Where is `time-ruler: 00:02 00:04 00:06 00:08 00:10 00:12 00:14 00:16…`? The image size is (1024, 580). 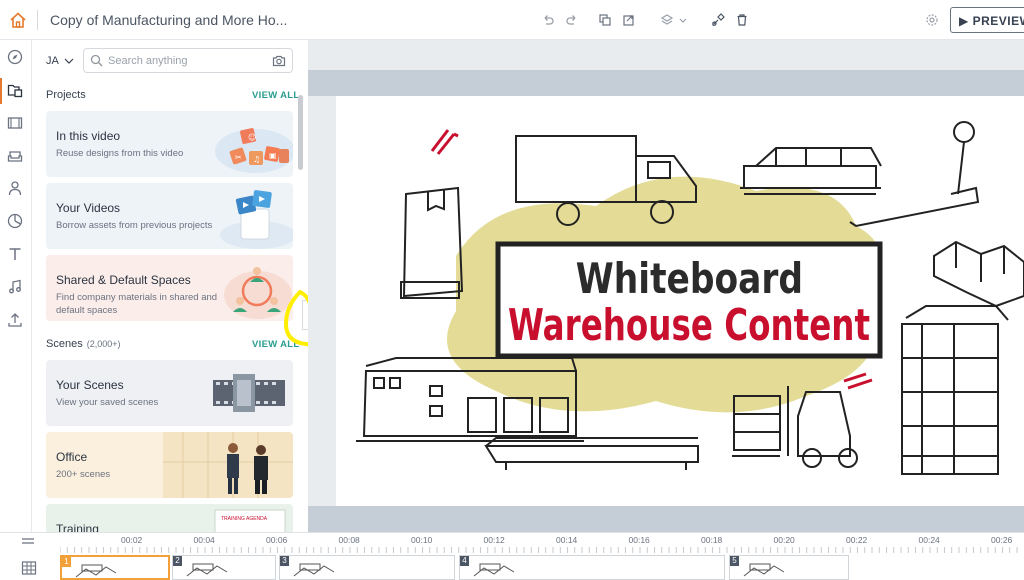
time-ruler: 00:02 00:04 00:06 00:08 00:10 00:12 00:14 00:16… is located at coordinates (542, 544).